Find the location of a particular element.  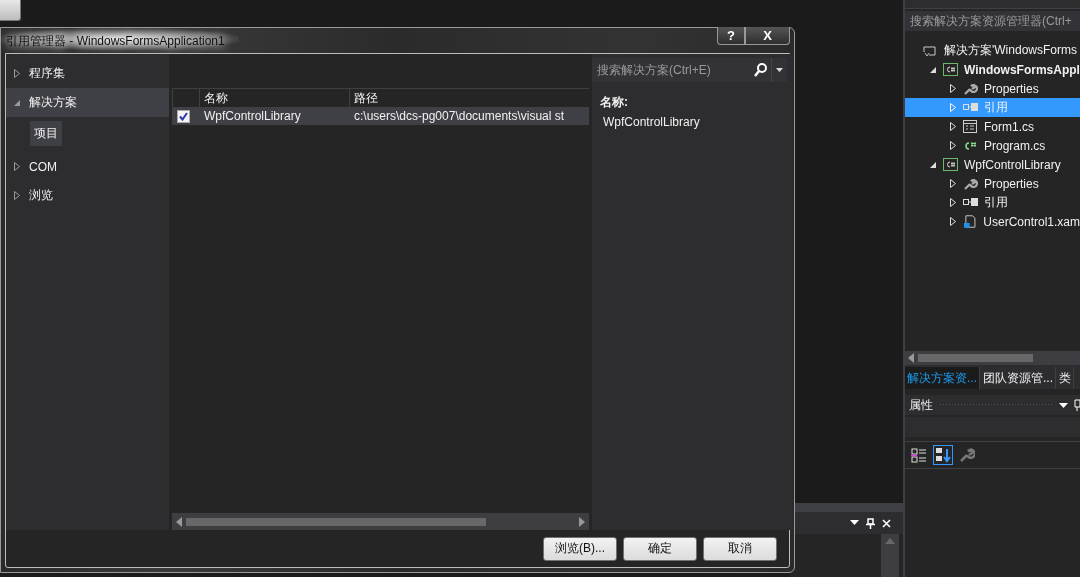

nav-label: 浏览 is located at coordinates (41, 195).